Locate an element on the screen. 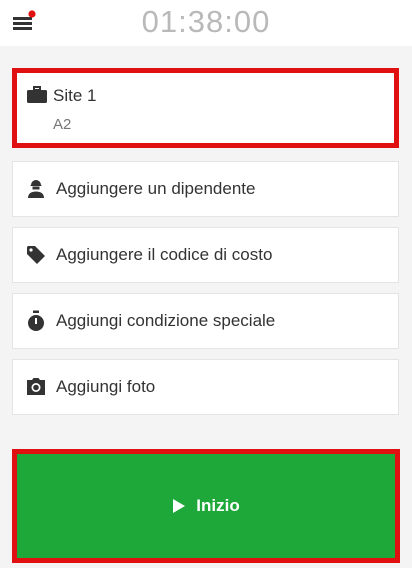 The height and width of the screenshot is (568, 412). elapsed-timer: 01:38:00 is located at coordinates (206, 21).